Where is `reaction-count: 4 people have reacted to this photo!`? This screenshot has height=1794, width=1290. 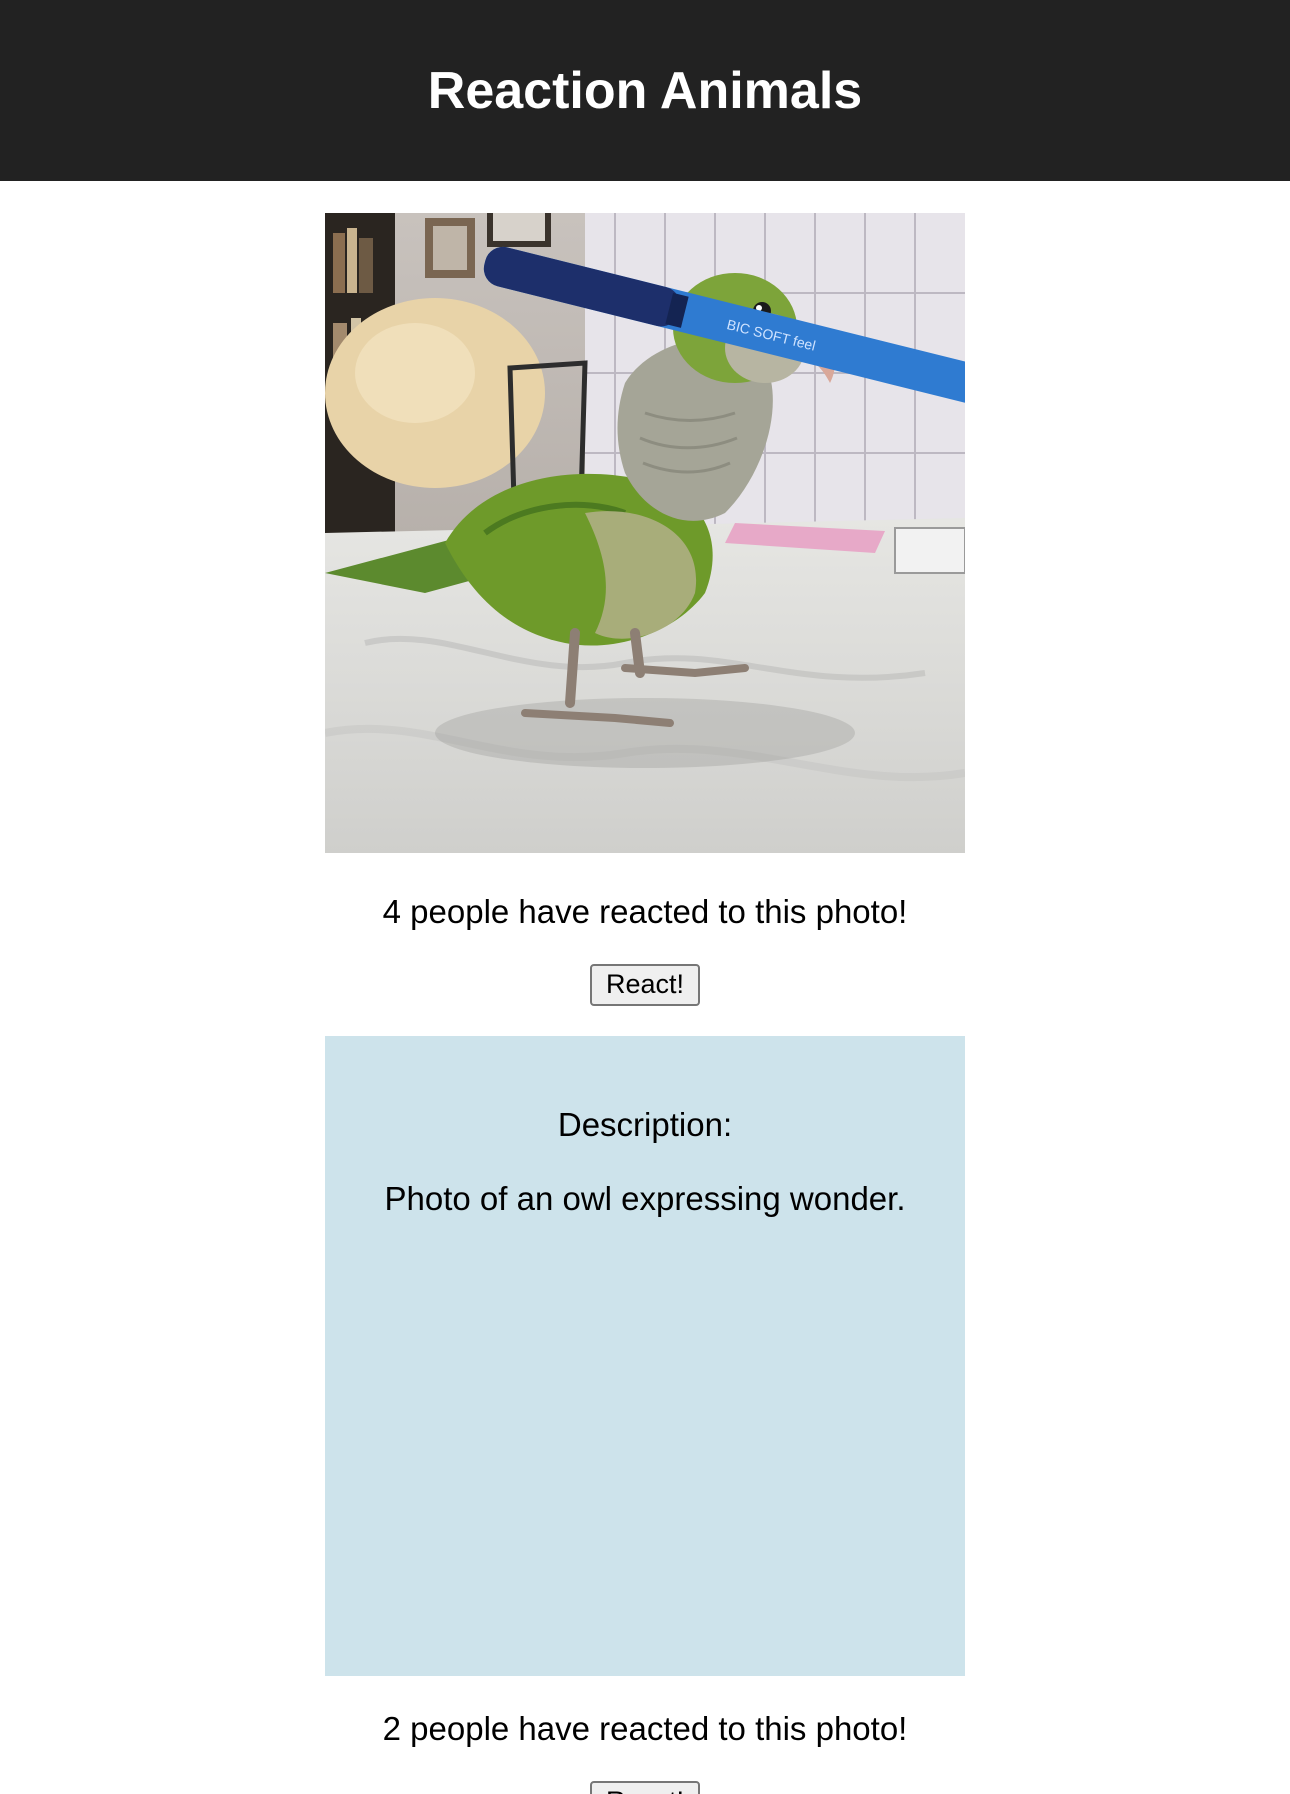 reaction-count: 4 people have reacted to this photo! is located at coordinates (645, 911).